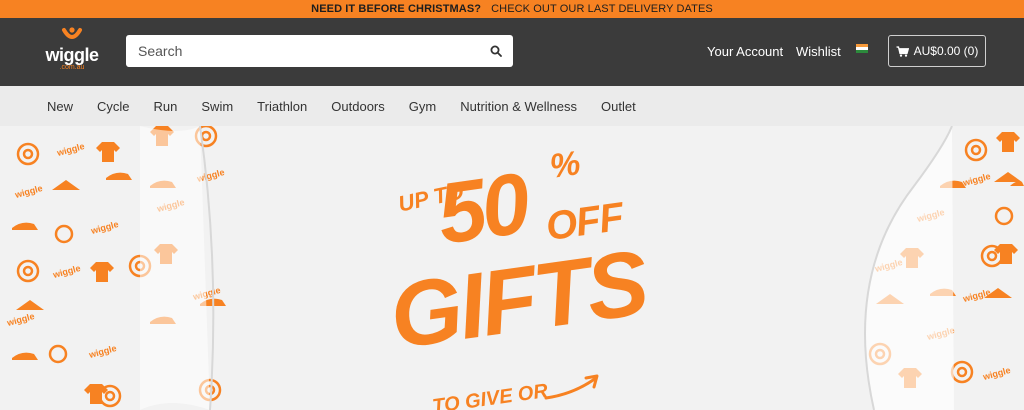  I want to click on promo-headline: NEED IT BEFORE CHRISTMAS?, so click(396, 9).